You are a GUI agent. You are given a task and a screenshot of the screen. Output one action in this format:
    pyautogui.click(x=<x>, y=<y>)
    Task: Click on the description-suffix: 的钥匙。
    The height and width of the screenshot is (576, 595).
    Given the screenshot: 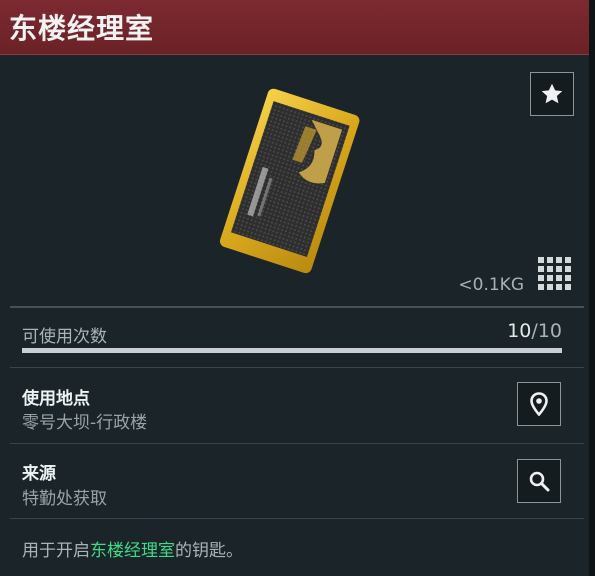 What is the action you would take?
    pyautogui.click(x=209, y=551)
    